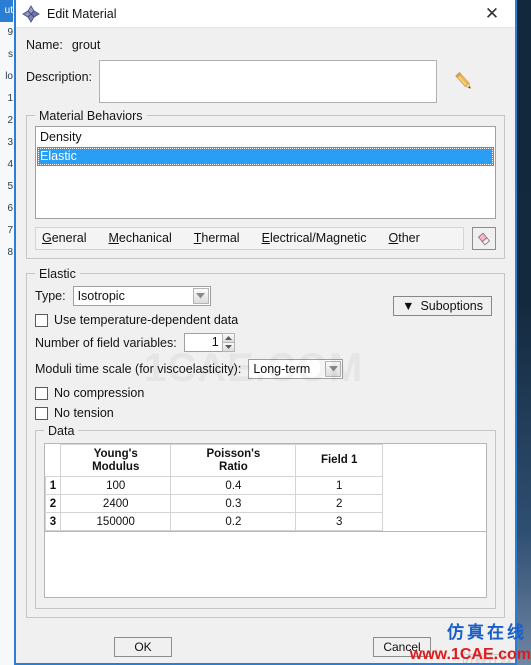  I want to click on menu-other: Other, so click(410, 238).